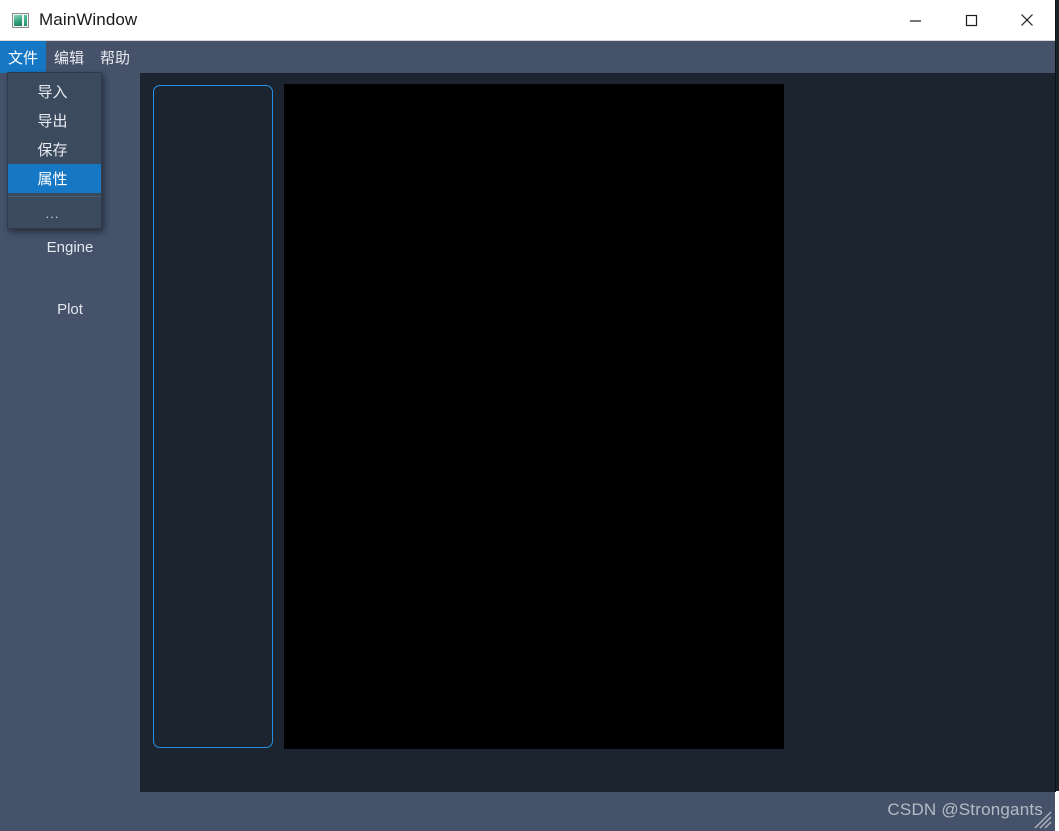 The height and width of the screenshot is (831, 1059). What do you see at coordinates (70, 247) in the screenshot?
I see `sidebar-item-engine: Engine` at bounding box center [70, 247].